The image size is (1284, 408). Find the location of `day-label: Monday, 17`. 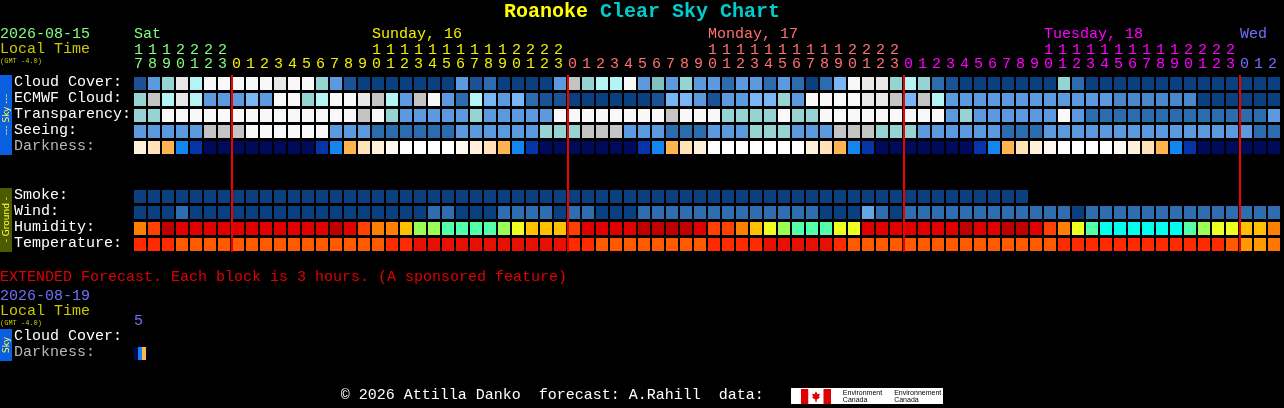

day-label: Monday, 17 is located at coordinates (753, 34).